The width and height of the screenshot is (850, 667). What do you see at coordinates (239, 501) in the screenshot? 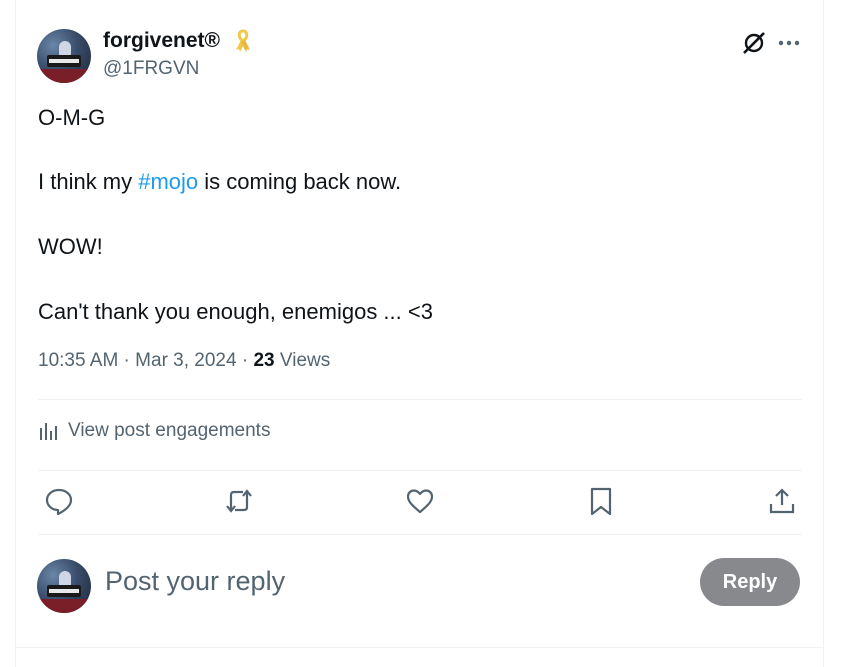
I see `repost-icon` at bounding box center [239, 501].